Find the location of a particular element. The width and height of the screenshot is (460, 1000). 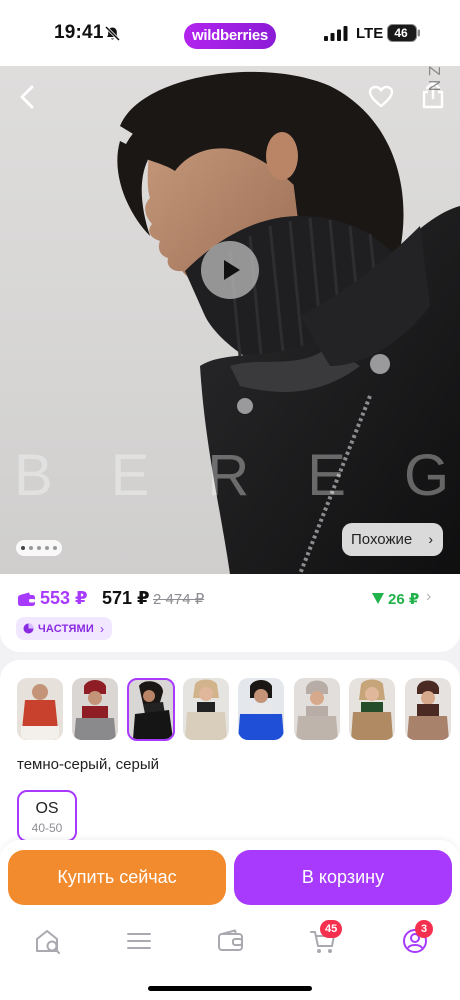

gallery-pagination is located at coordinates (39, 548).